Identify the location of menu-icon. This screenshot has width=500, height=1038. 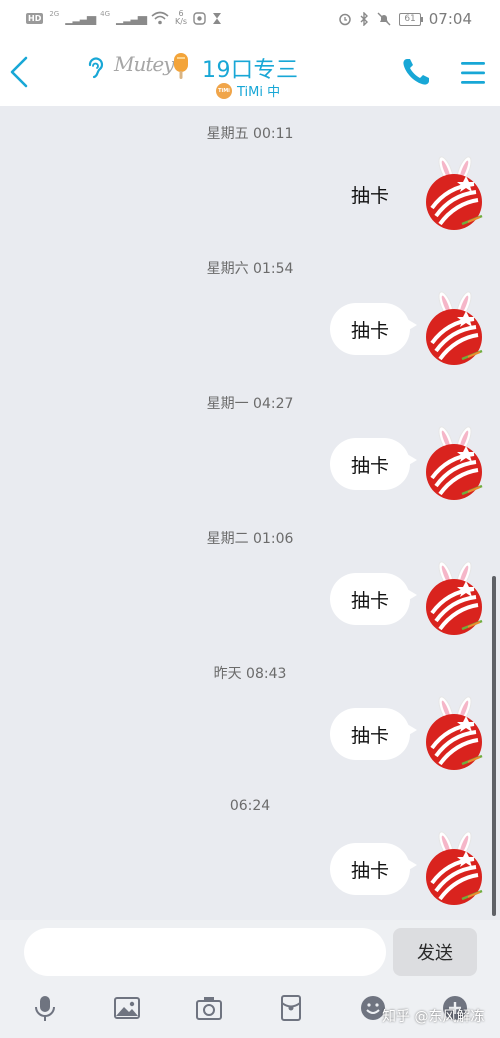
(473, 73).